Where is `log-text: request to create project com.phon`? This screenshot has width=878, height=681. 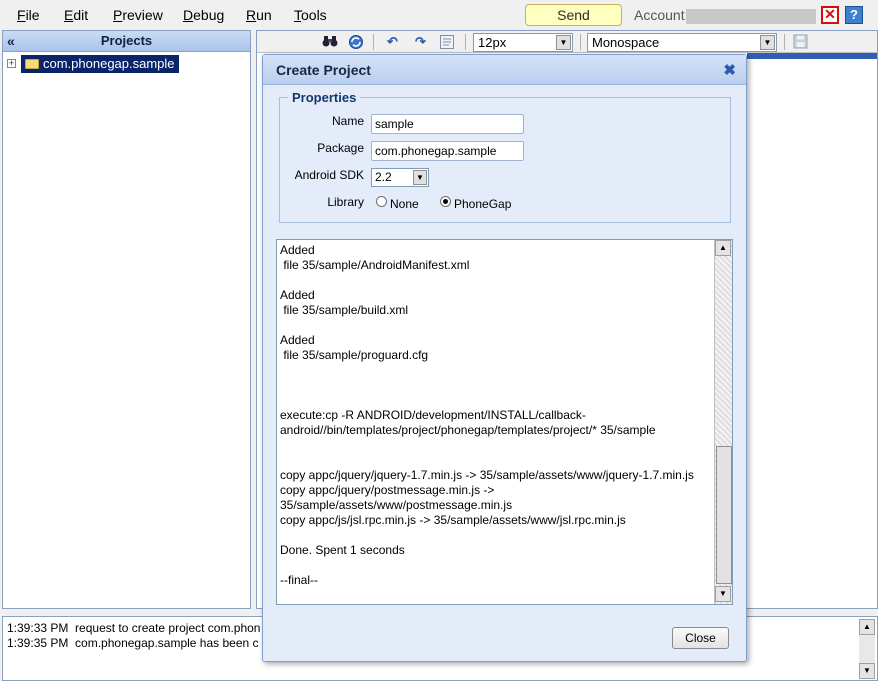
log-text: request to create project com.phon is located at coordinates (168, 628).